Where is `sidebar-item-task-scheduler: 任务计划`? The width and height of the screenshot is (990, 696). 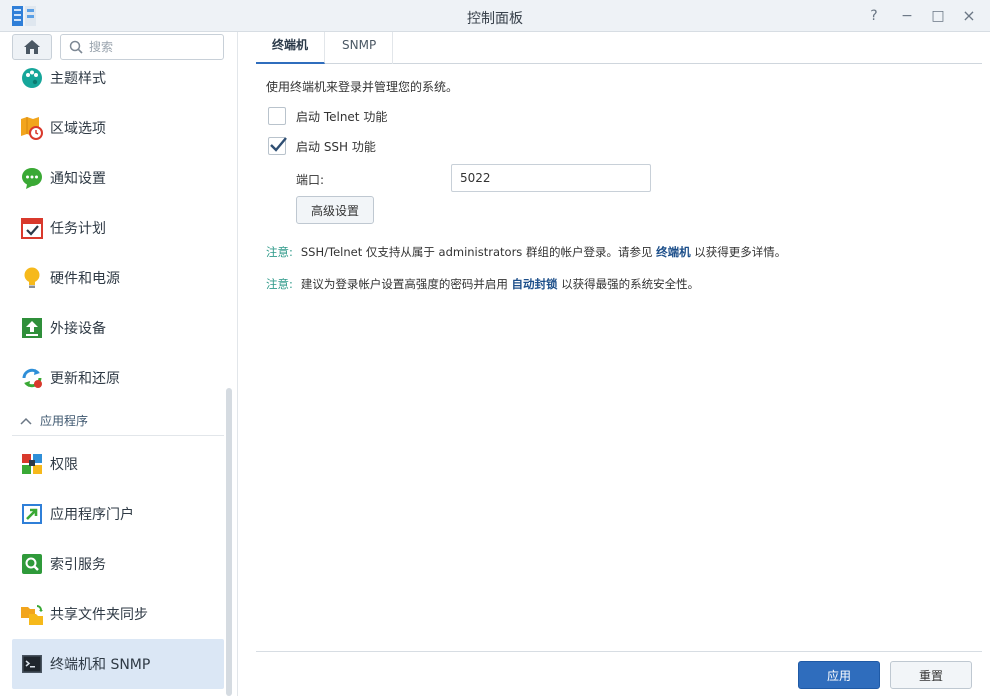
sidebar-item-task-scheduler: 任务计划 is located at coordinates (118, 228).